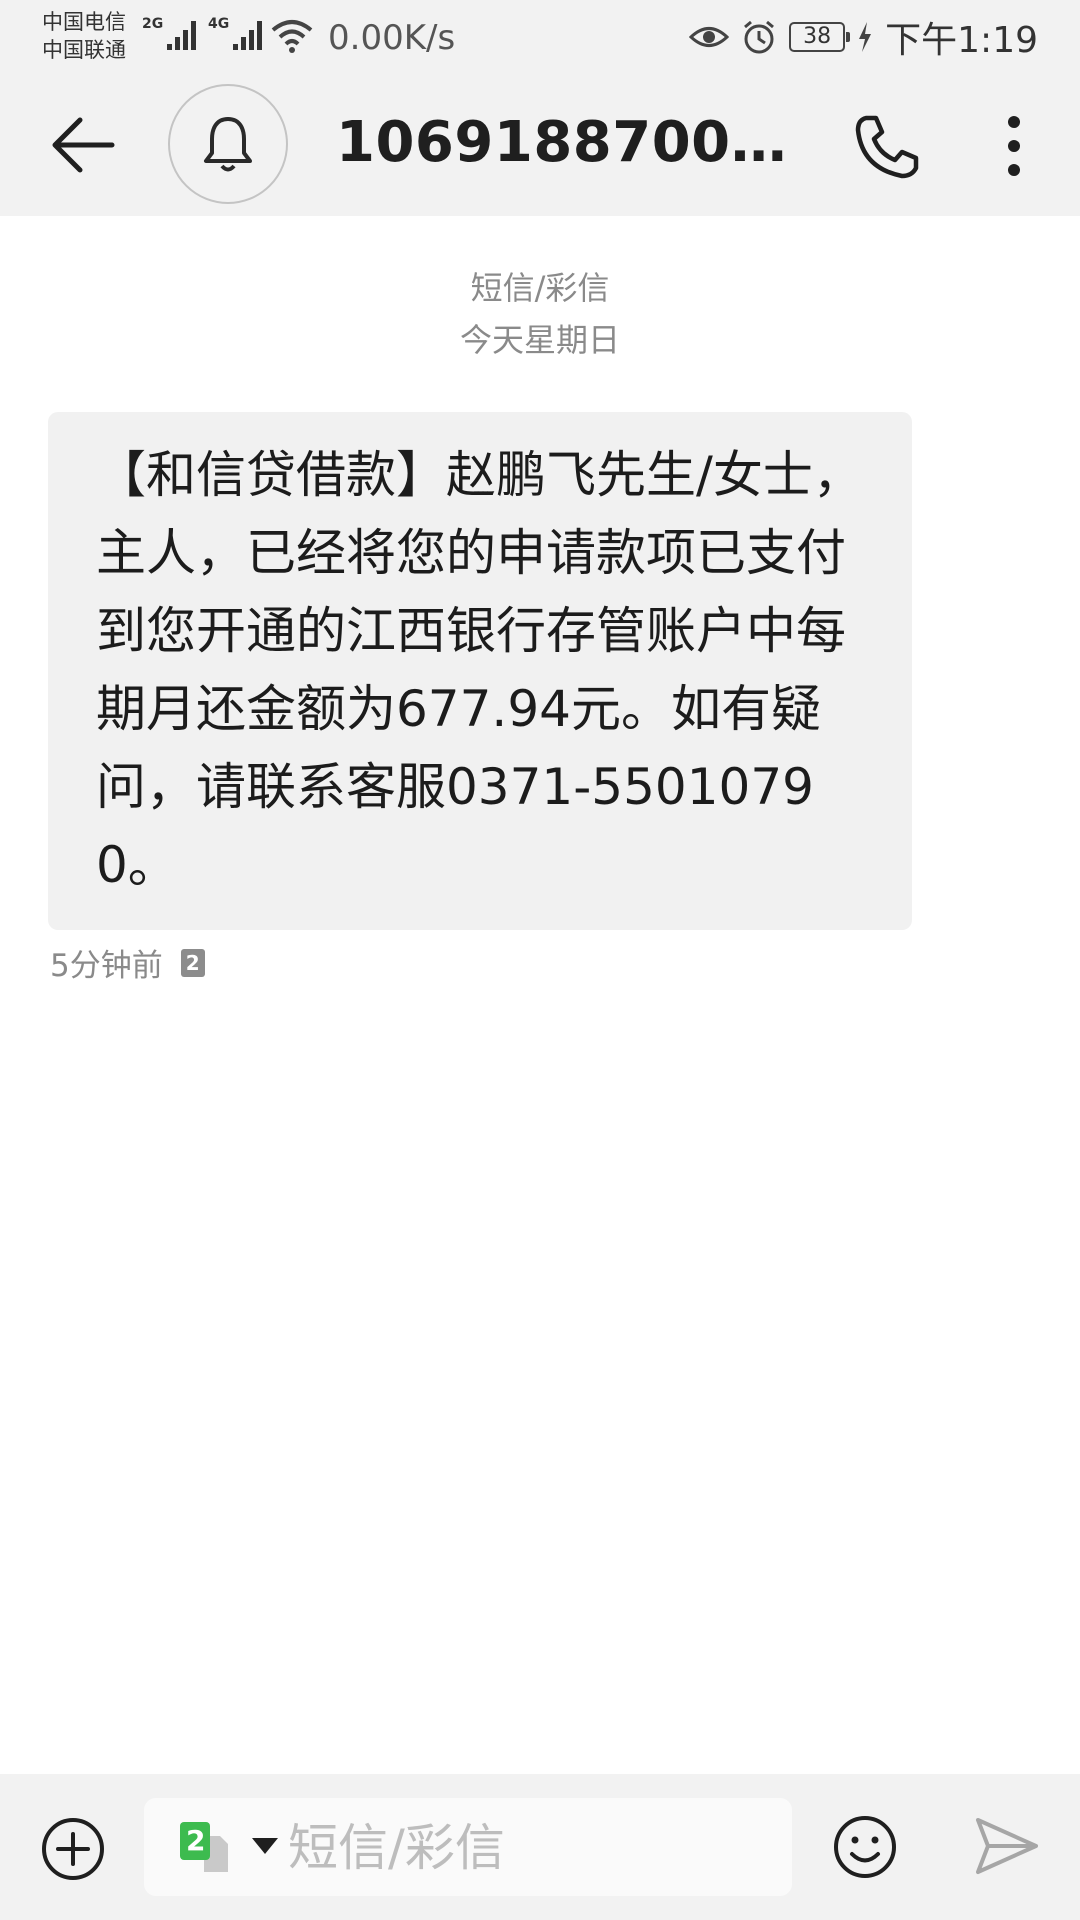  I want to click on carrier-1: 中国电信, so click(84, 22).